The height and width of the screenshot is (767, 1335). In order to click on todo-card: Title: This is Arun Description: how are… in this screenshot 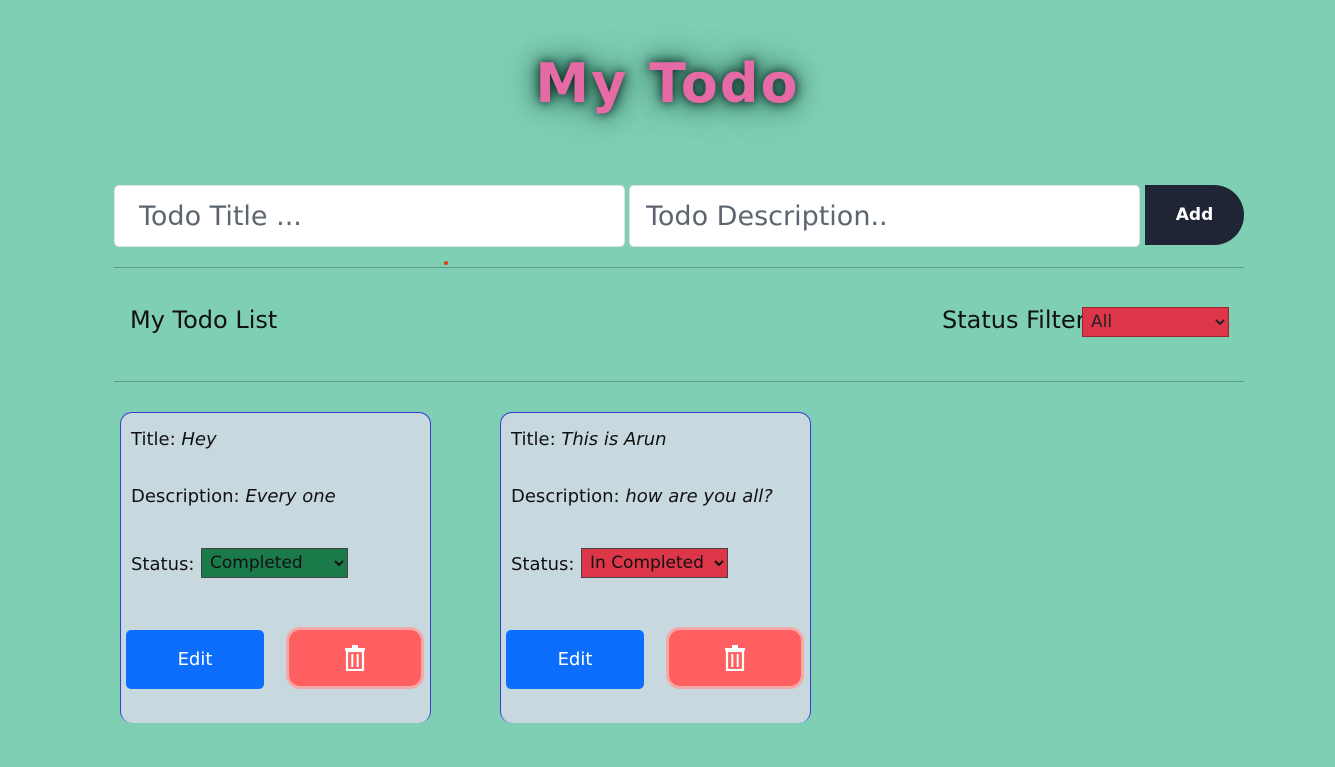, I will do `click(655, 567)`.